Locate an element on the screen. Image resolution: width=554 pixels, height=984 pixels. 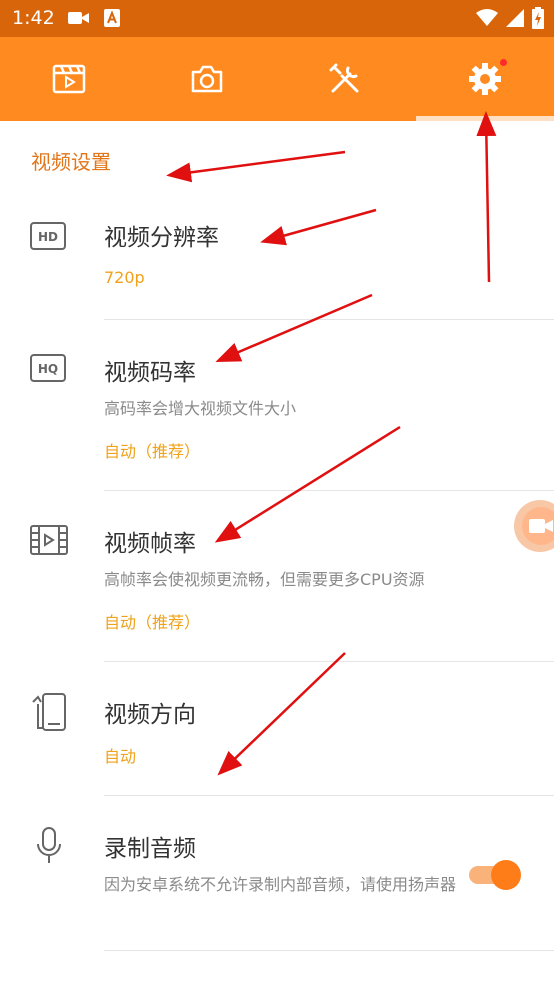
setting-resolution-title: 视频分辨率 is located at coordinates (161, 238).